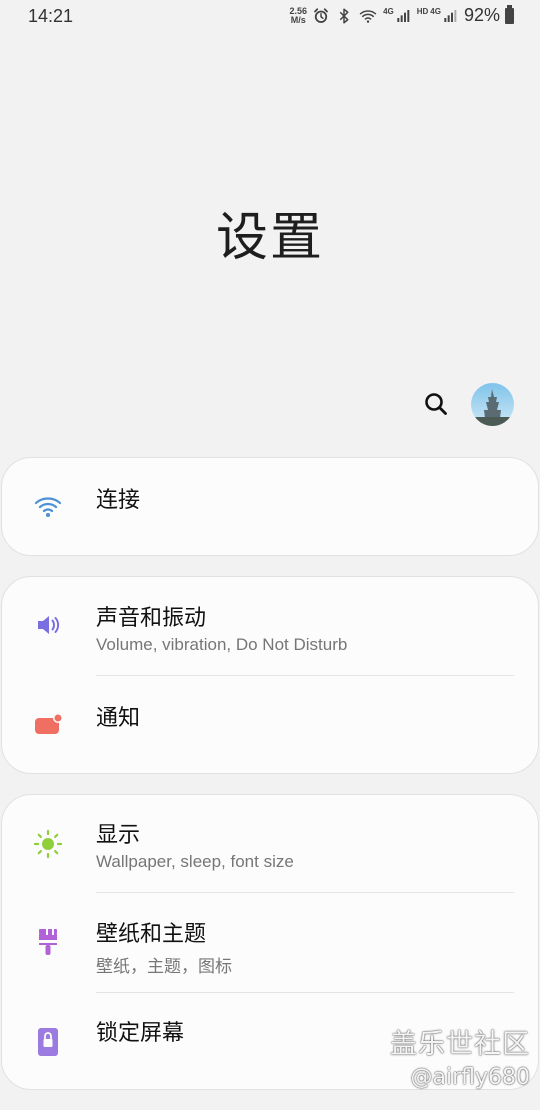 Image resolution: width=540 pixels, height=1110 pixels. What do you see at coordinates (460, 1044) in the screenshot?
I see `watermark-line1: 盖乐世社区` at bounding box center [460, 1044].